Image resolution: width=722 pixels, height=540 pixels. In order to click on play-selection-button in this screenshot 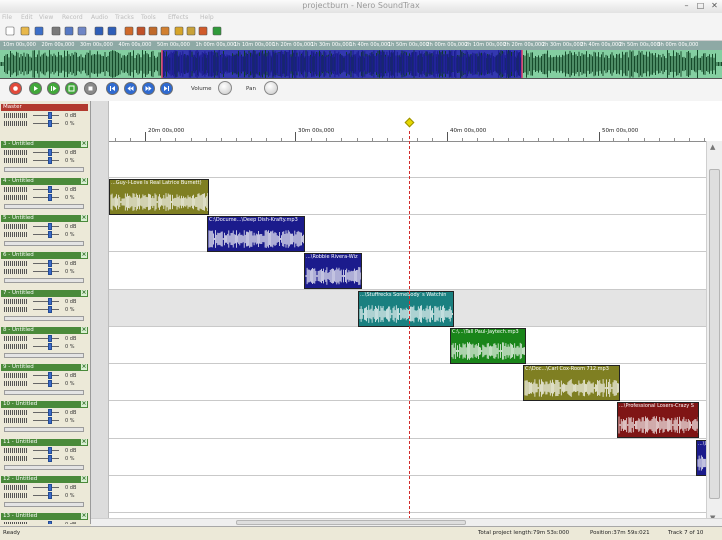, I will do `click(53, 88)`.